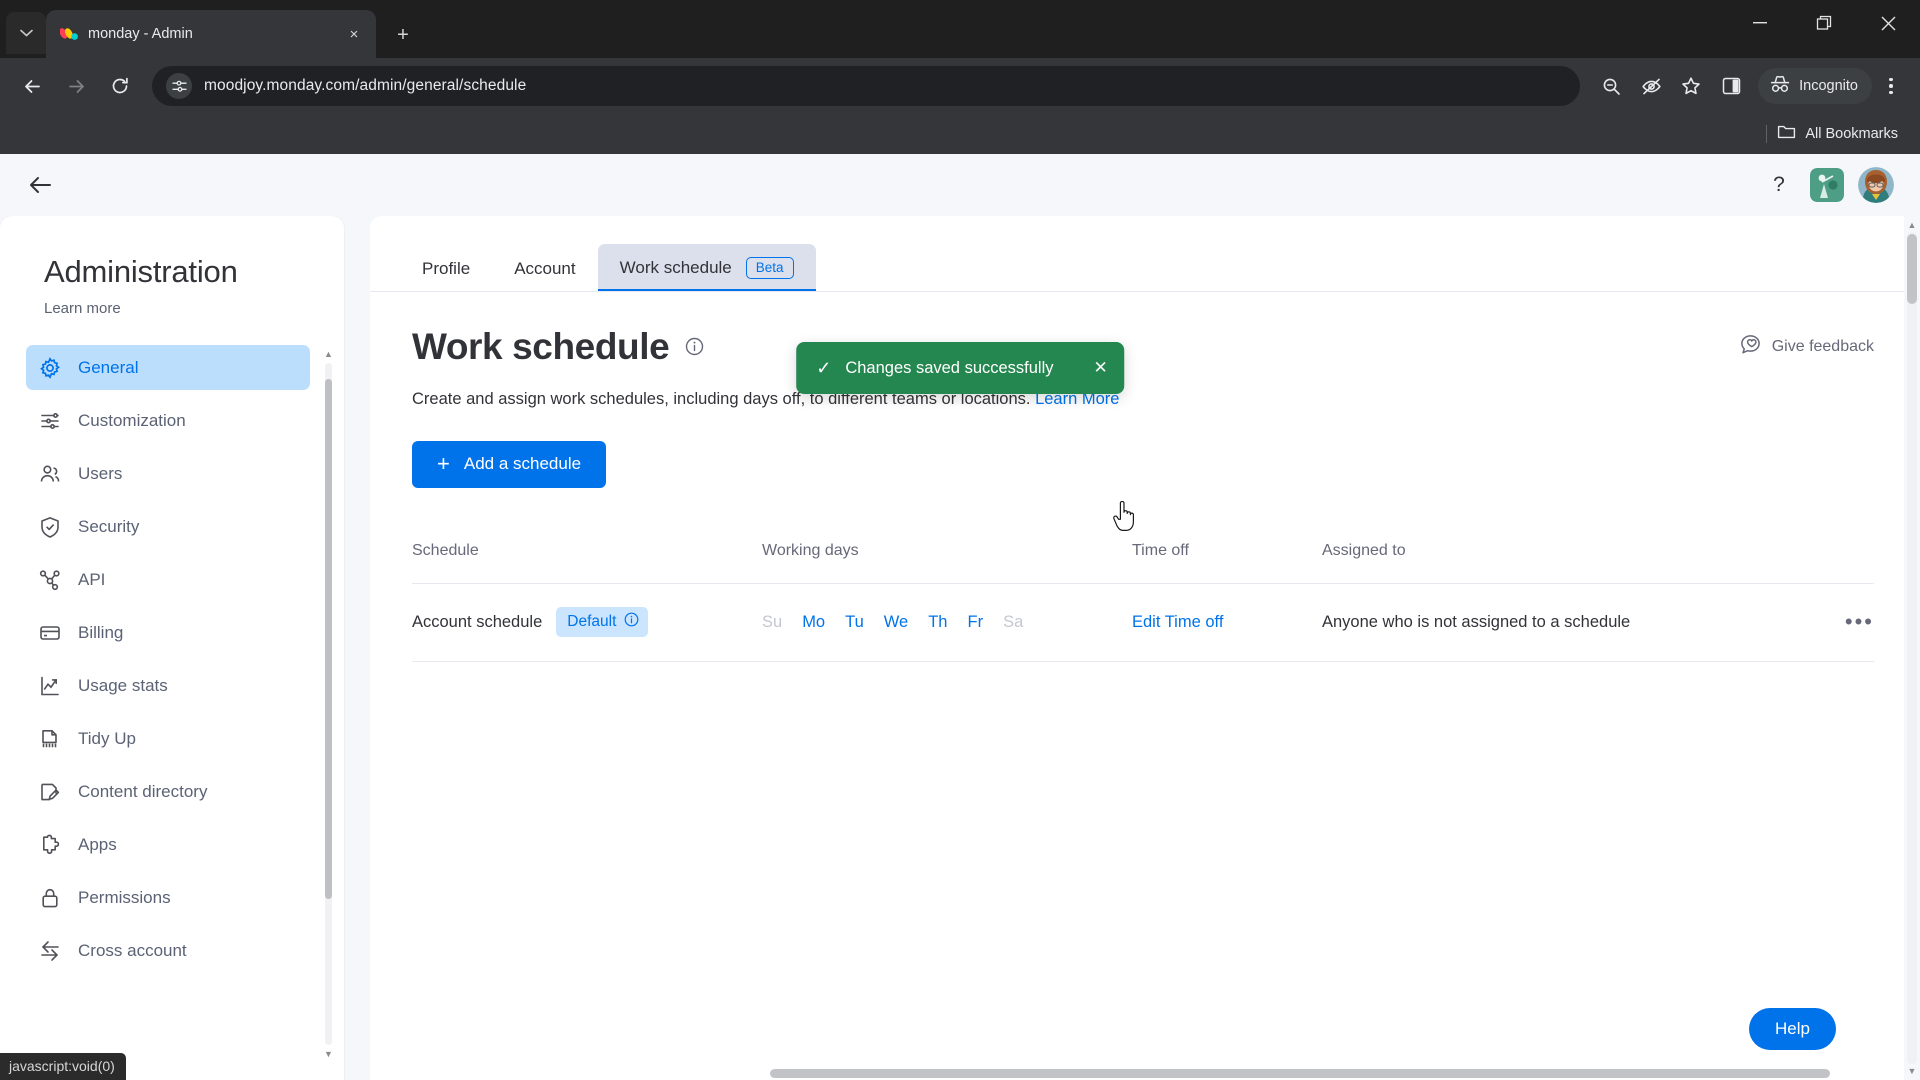  What do you see at coordinates (1760, 23) in the screenshot?
I see `minimize-button` at bounding box center [1760, 23].